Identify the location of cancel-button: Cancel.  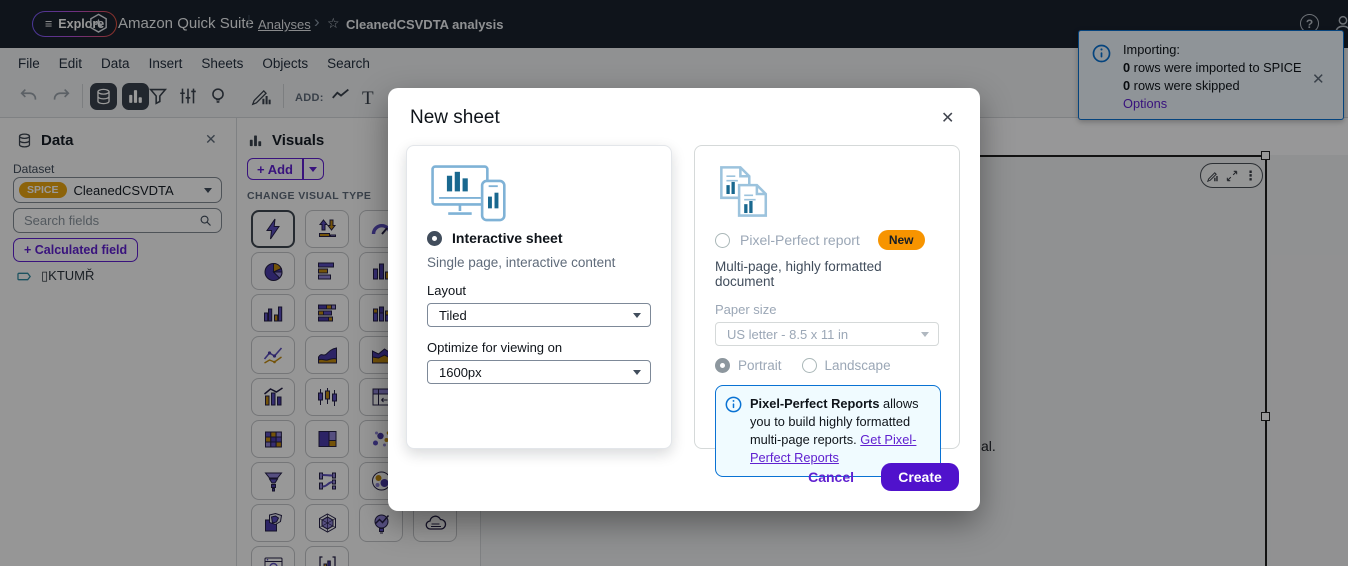
(831, 477).